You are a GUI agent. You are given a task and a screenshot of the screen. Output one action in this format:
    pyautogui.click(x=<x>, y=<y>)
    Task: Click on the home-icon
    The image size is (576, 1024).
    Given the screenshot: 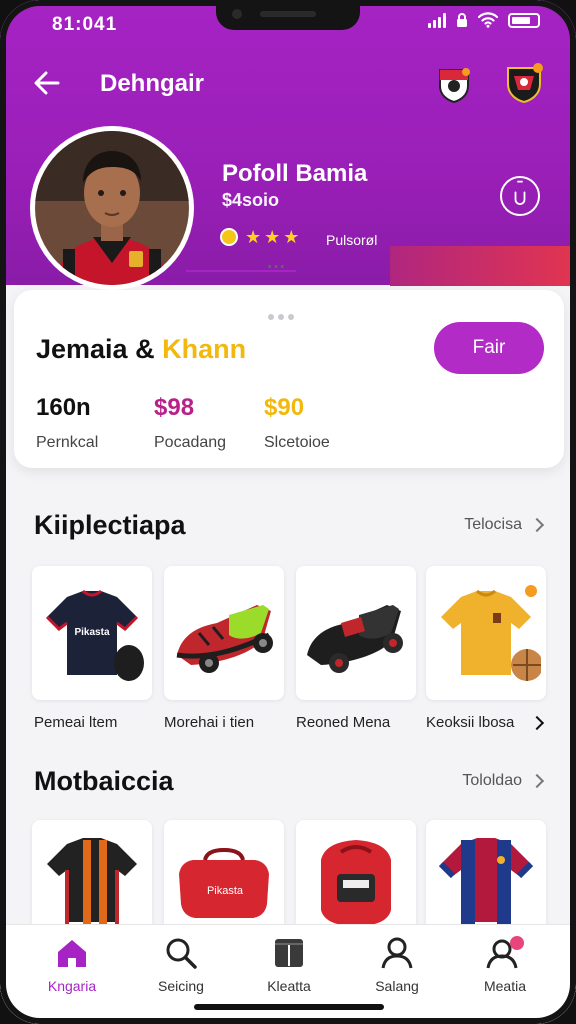 What is the action you would take?
    pyautogui.click(x=72, y=953)
    